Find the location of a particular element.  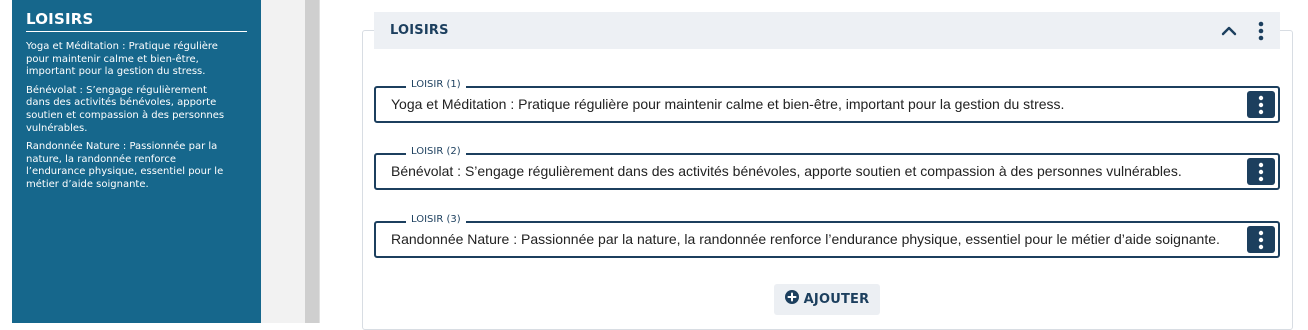

divider is located at coordinates (319, 161).